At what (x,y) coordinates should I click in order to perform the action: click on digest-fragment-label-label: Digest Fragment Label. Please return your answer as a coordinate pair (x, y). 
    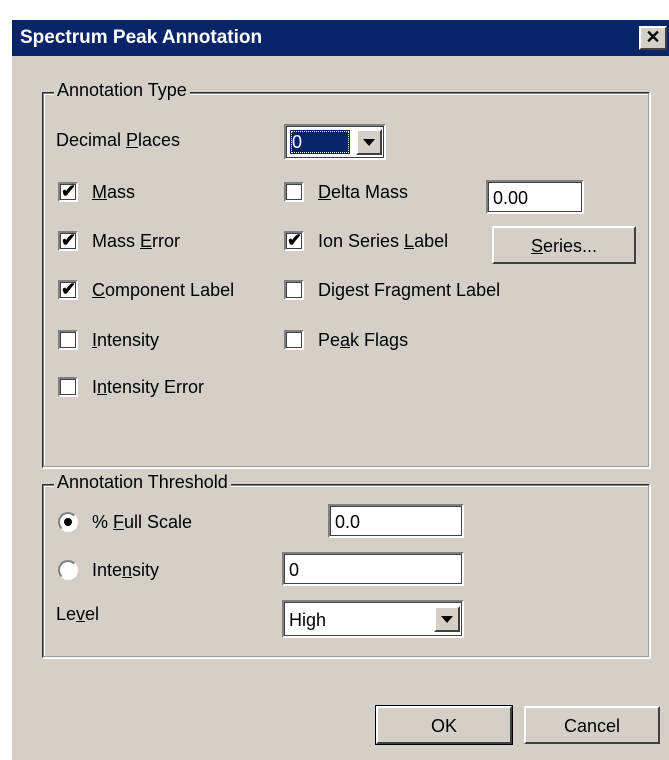
    Looking at the image, I should click on (409, 290).